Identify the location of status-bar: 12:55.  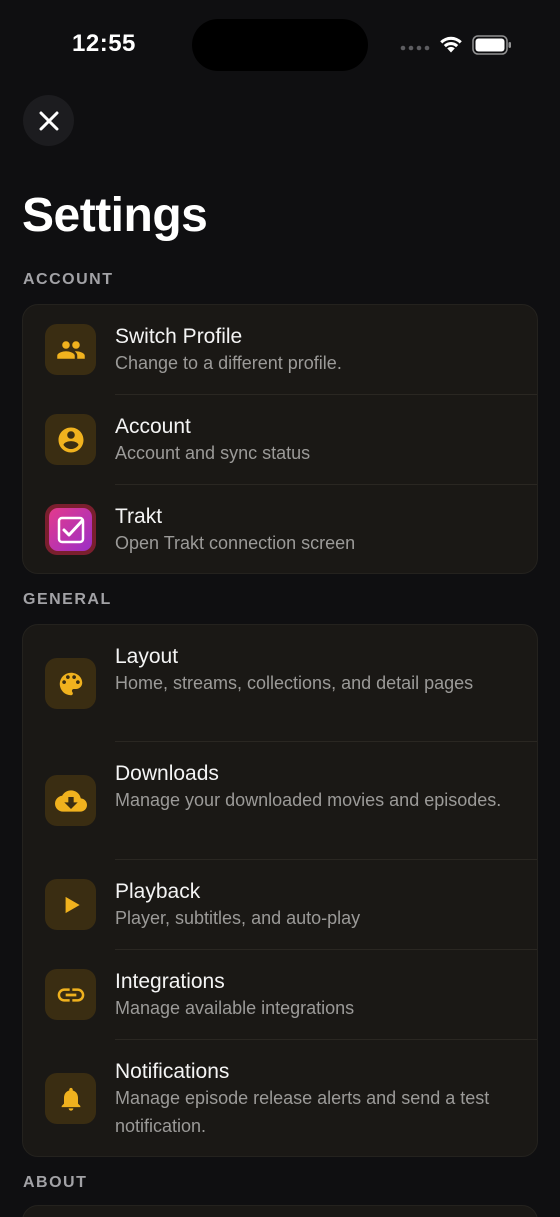
(280, 45).